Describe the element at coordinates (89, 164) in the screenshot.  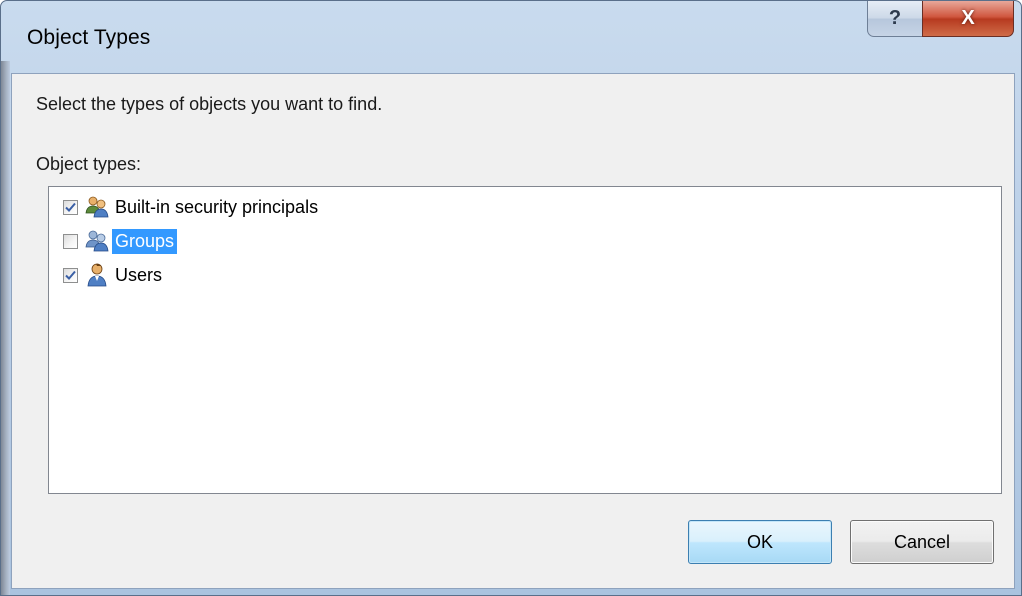
I see `object-types-label: Object types:` at that location.